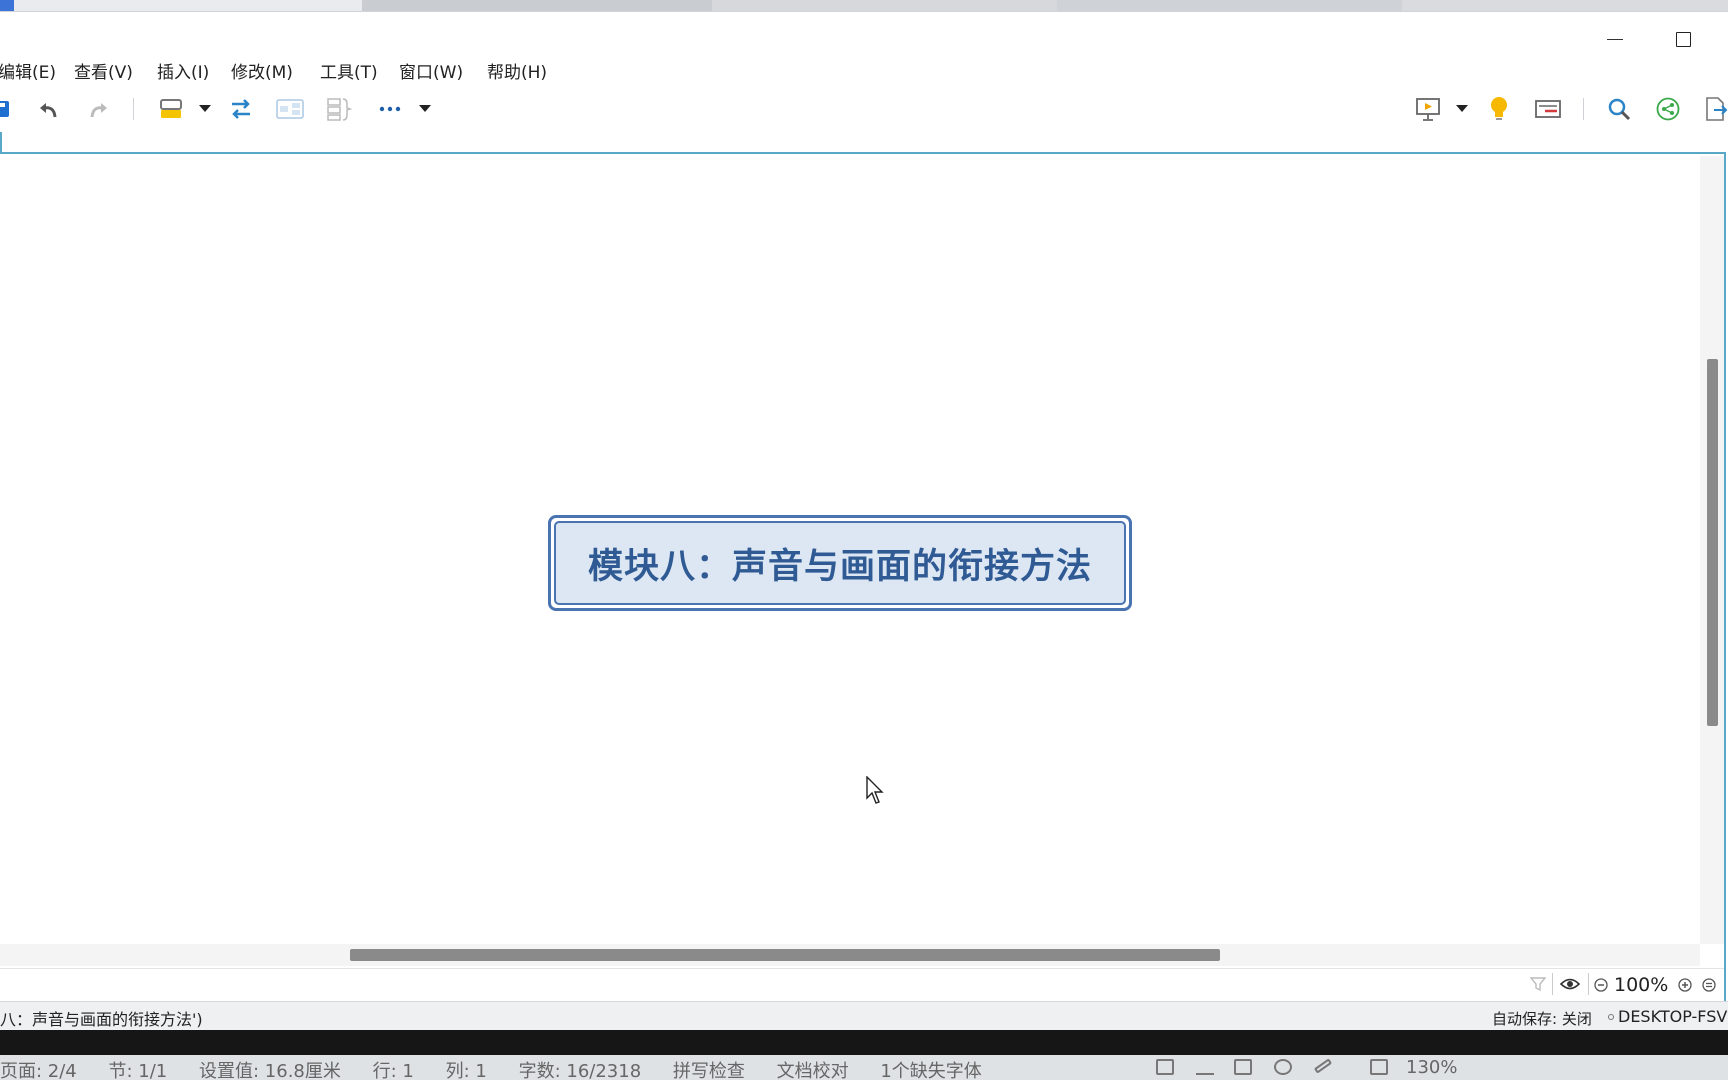  Describe the element at coordinates (1542, 1018) in the screenshot. I see `autosave-status: 自动保存: 关闭` at that location.